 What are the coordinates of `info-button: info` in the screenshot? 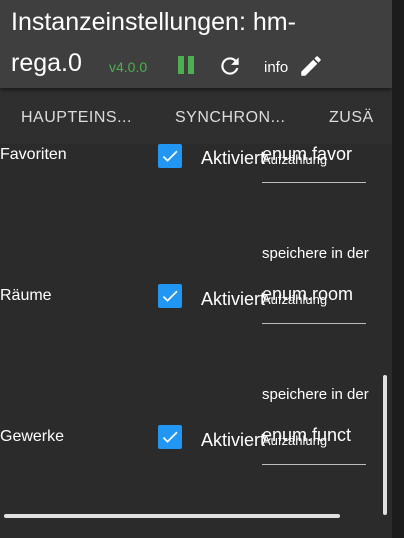 It's located at (276, 67).